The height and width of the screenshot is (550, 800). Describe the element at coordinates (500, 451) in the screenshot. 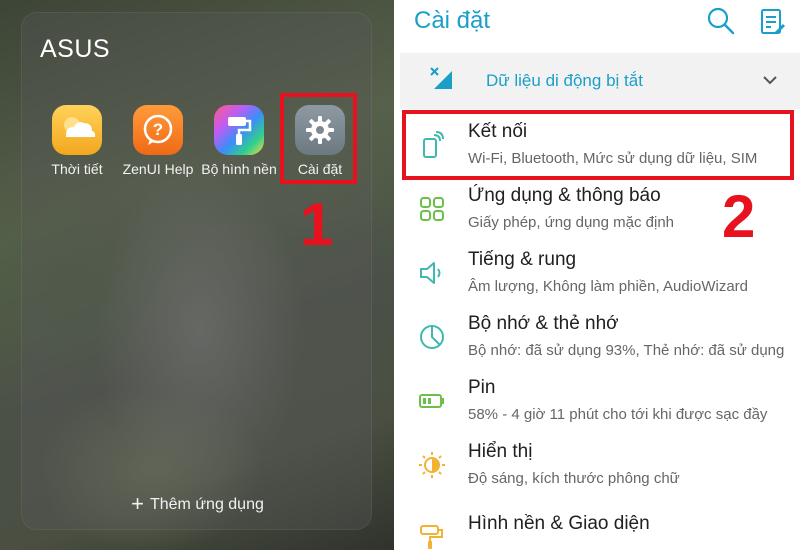

I see `setting-title: Hiển thị` at that location.